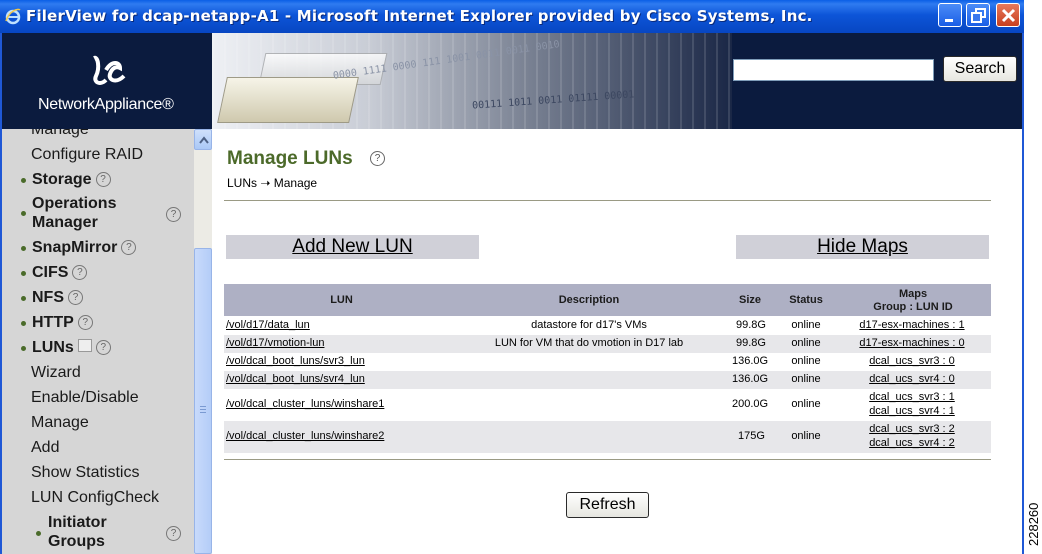 Image resolution: width=1042 pixels, height=554 pixels. What do you see at coordinates (84, 345) in the screenshot?
I see `new-window-icon` at bounding box center [84, 345].